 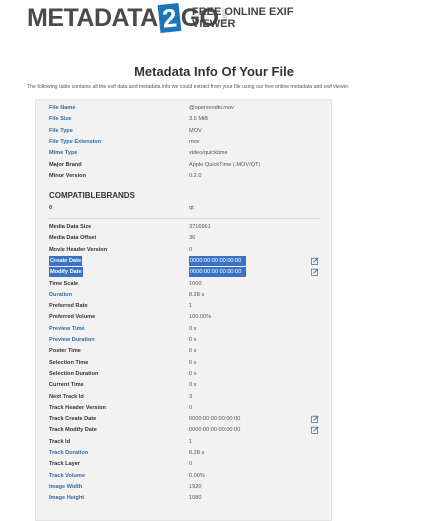 What do you see at coordinates (185, 272) in the screenshot?
I see `metadata-row-modify-date: Modify Date 0000:00:00 00:00:00` at bounding box center [185, 272].